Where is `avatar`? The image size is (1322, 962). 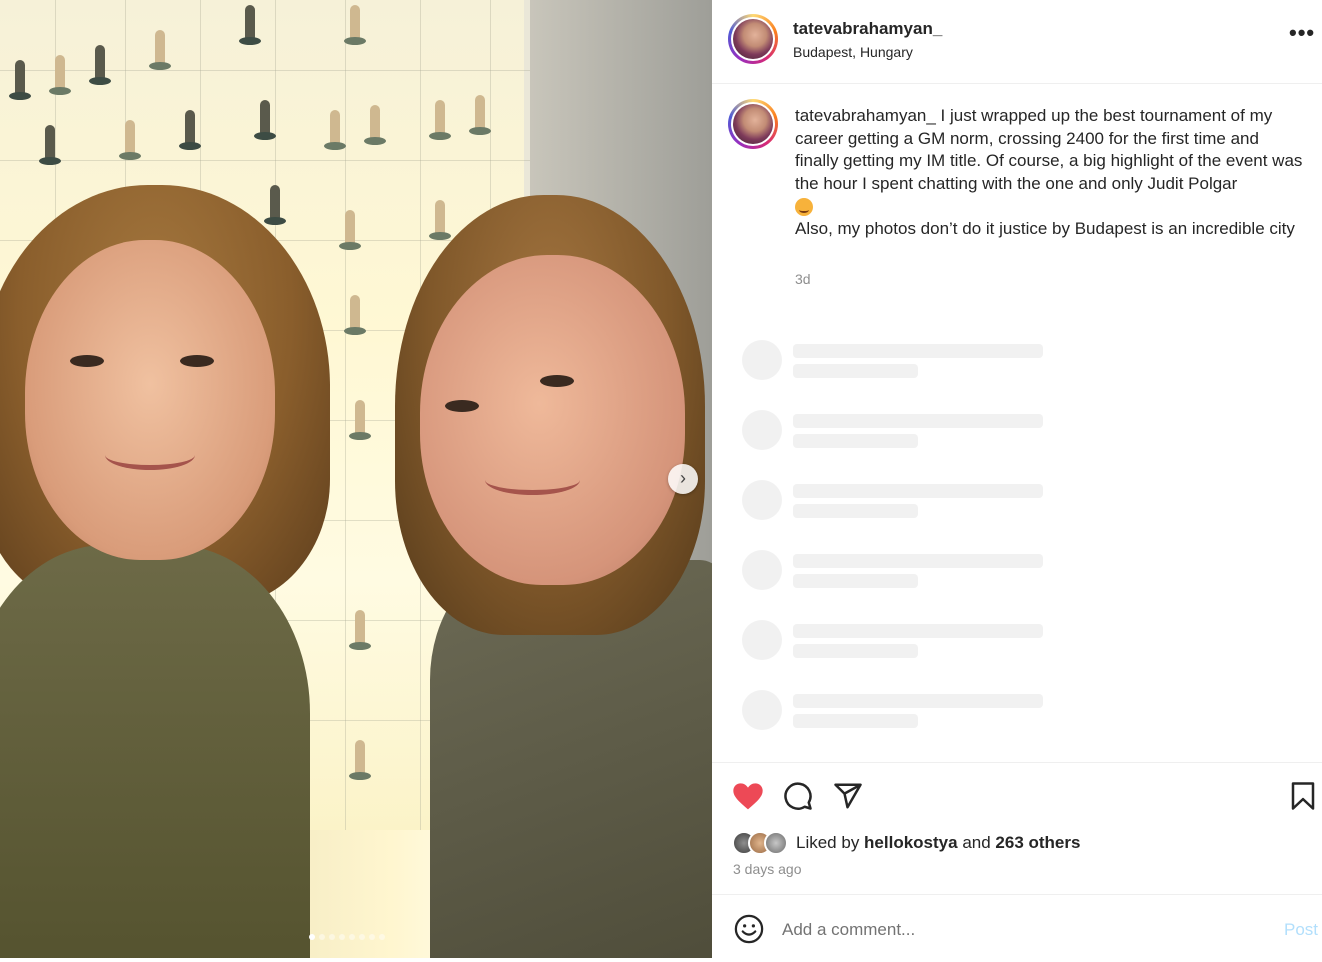
avatar is located at coordinates (753, 39).